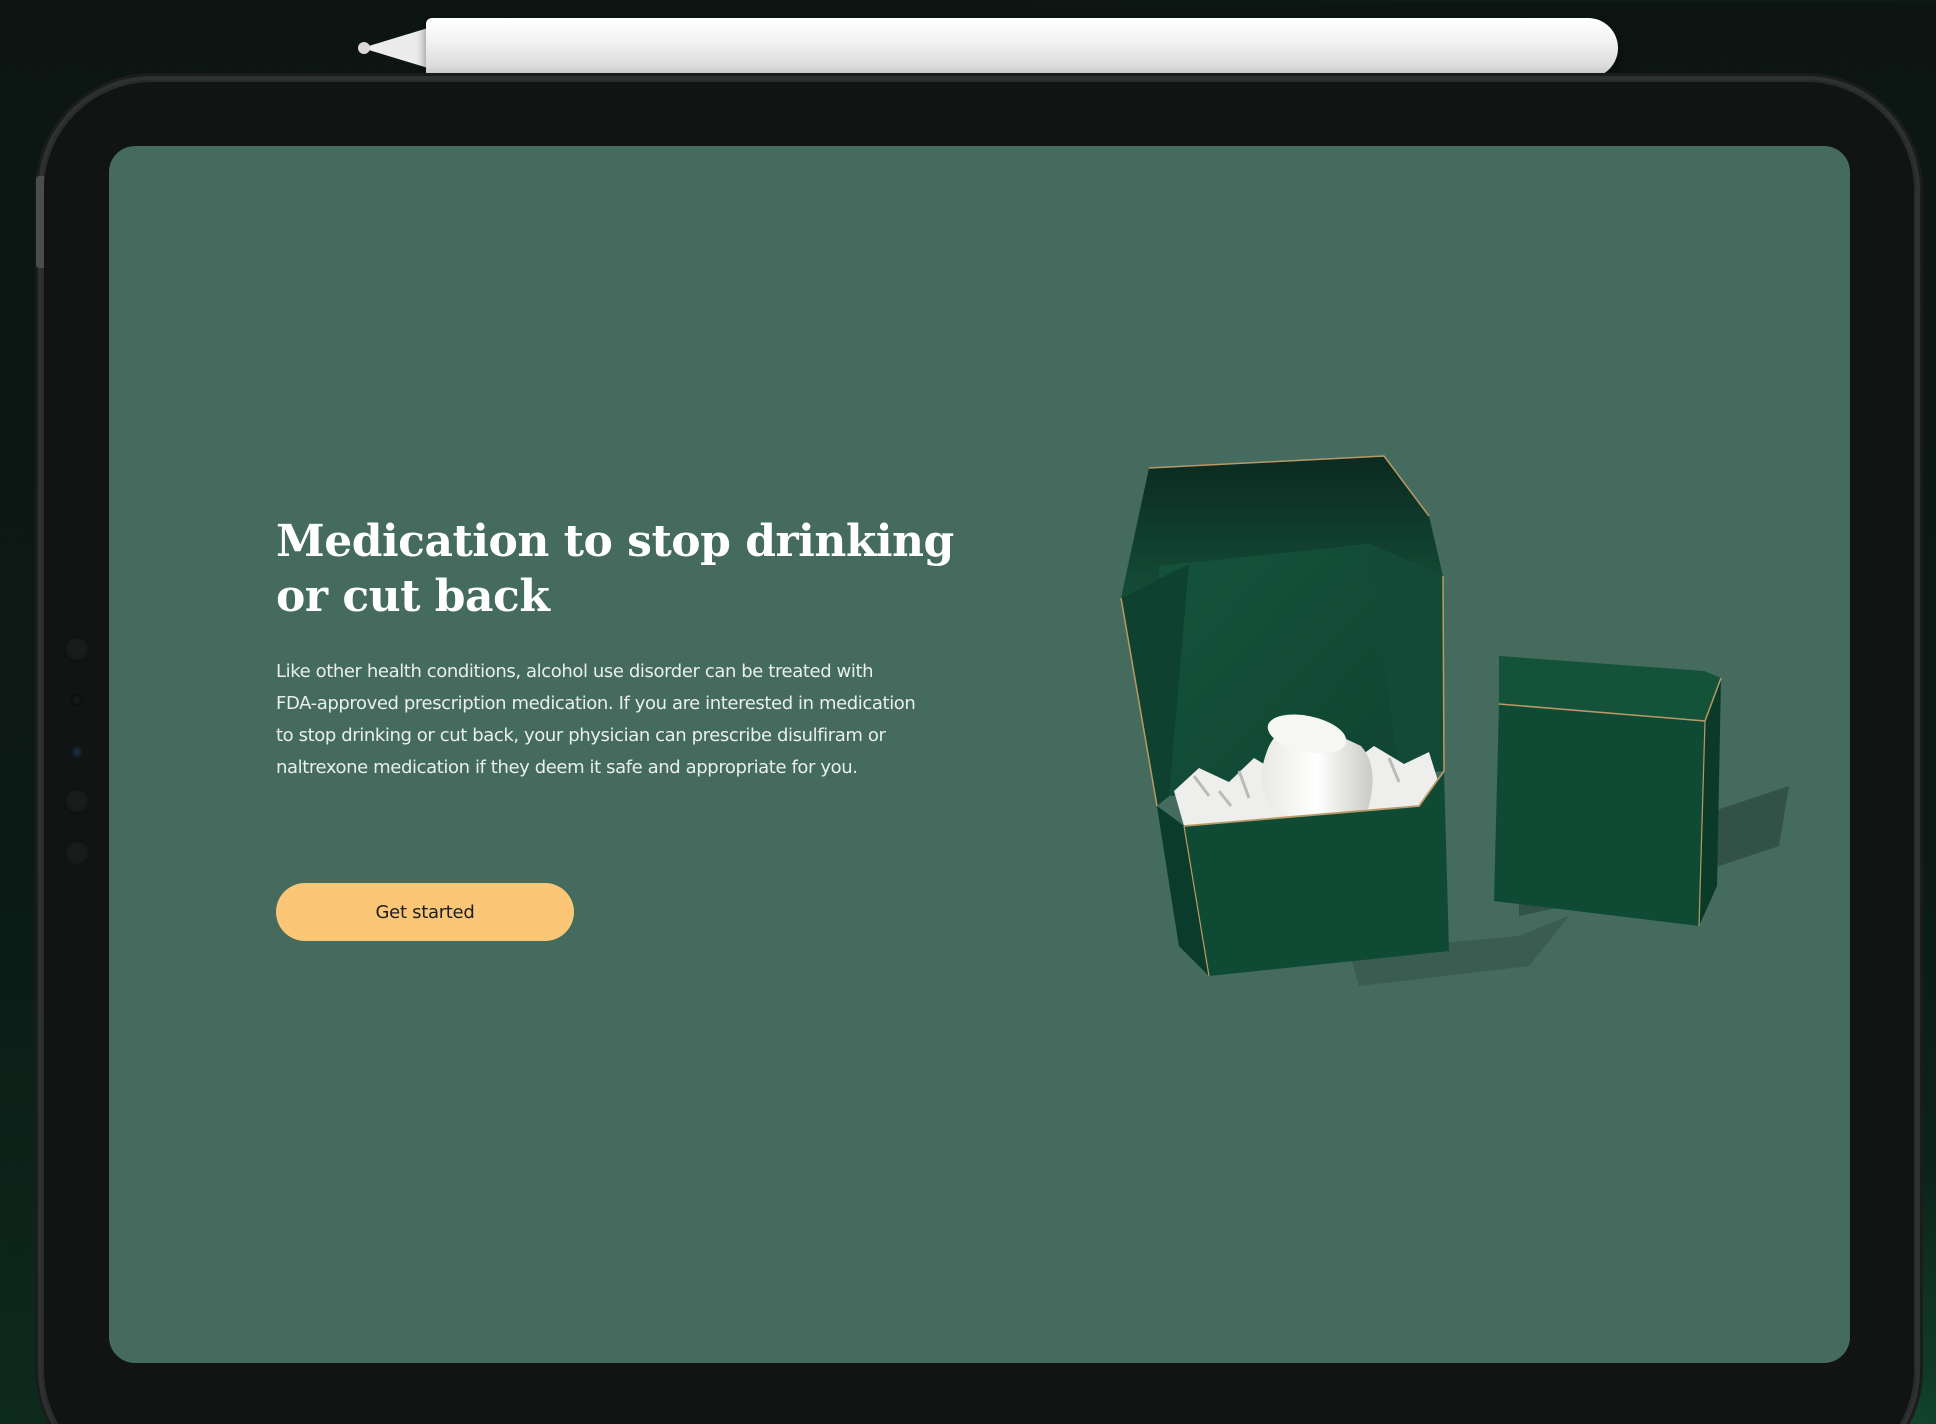 The width and height of the screenshot is (1936, 1424). What do you see at coordinates (1454, 720) in the screenshot?
I see `medication-box-illustration` at bounding box center [1454, 720].